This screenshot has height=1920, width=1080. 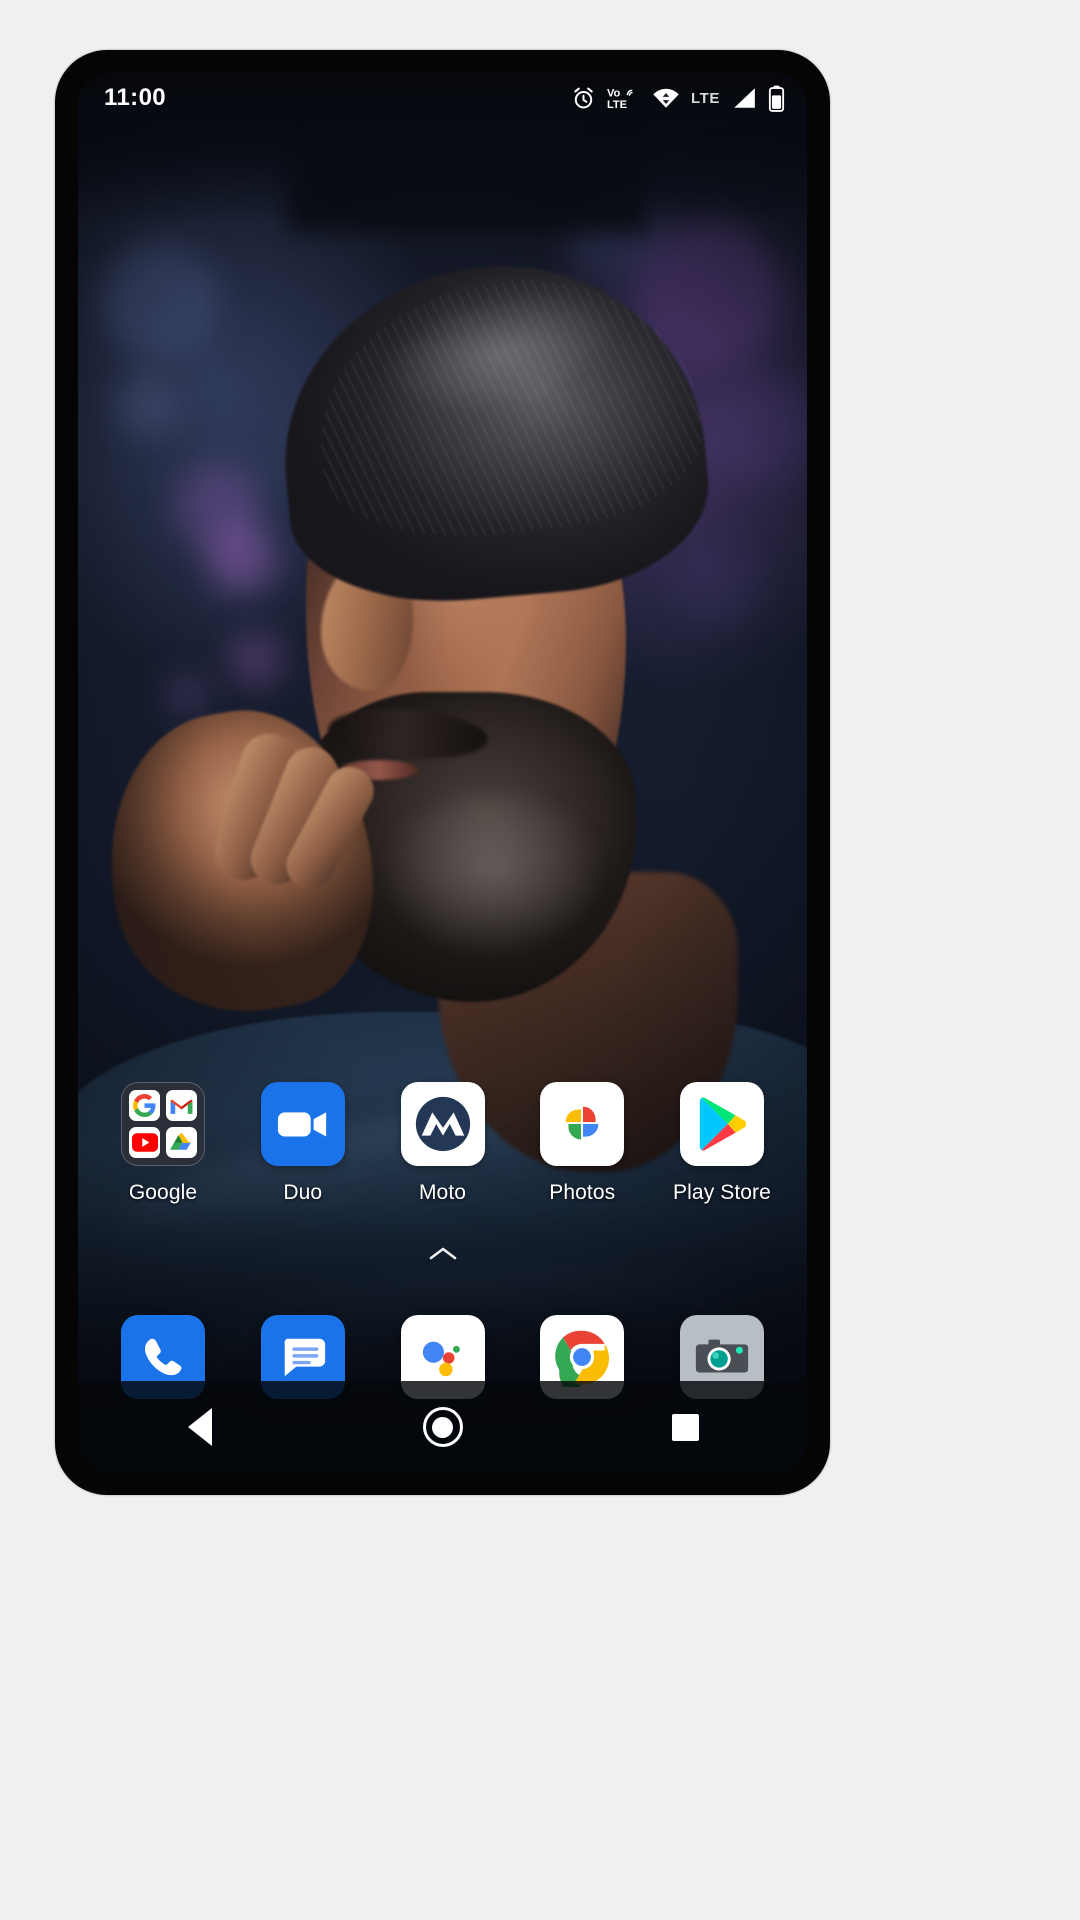 What do you see at coordinates (163, 1192) in the screenshot?
I see `app-label: Google` at bounding box center [163, 1192].